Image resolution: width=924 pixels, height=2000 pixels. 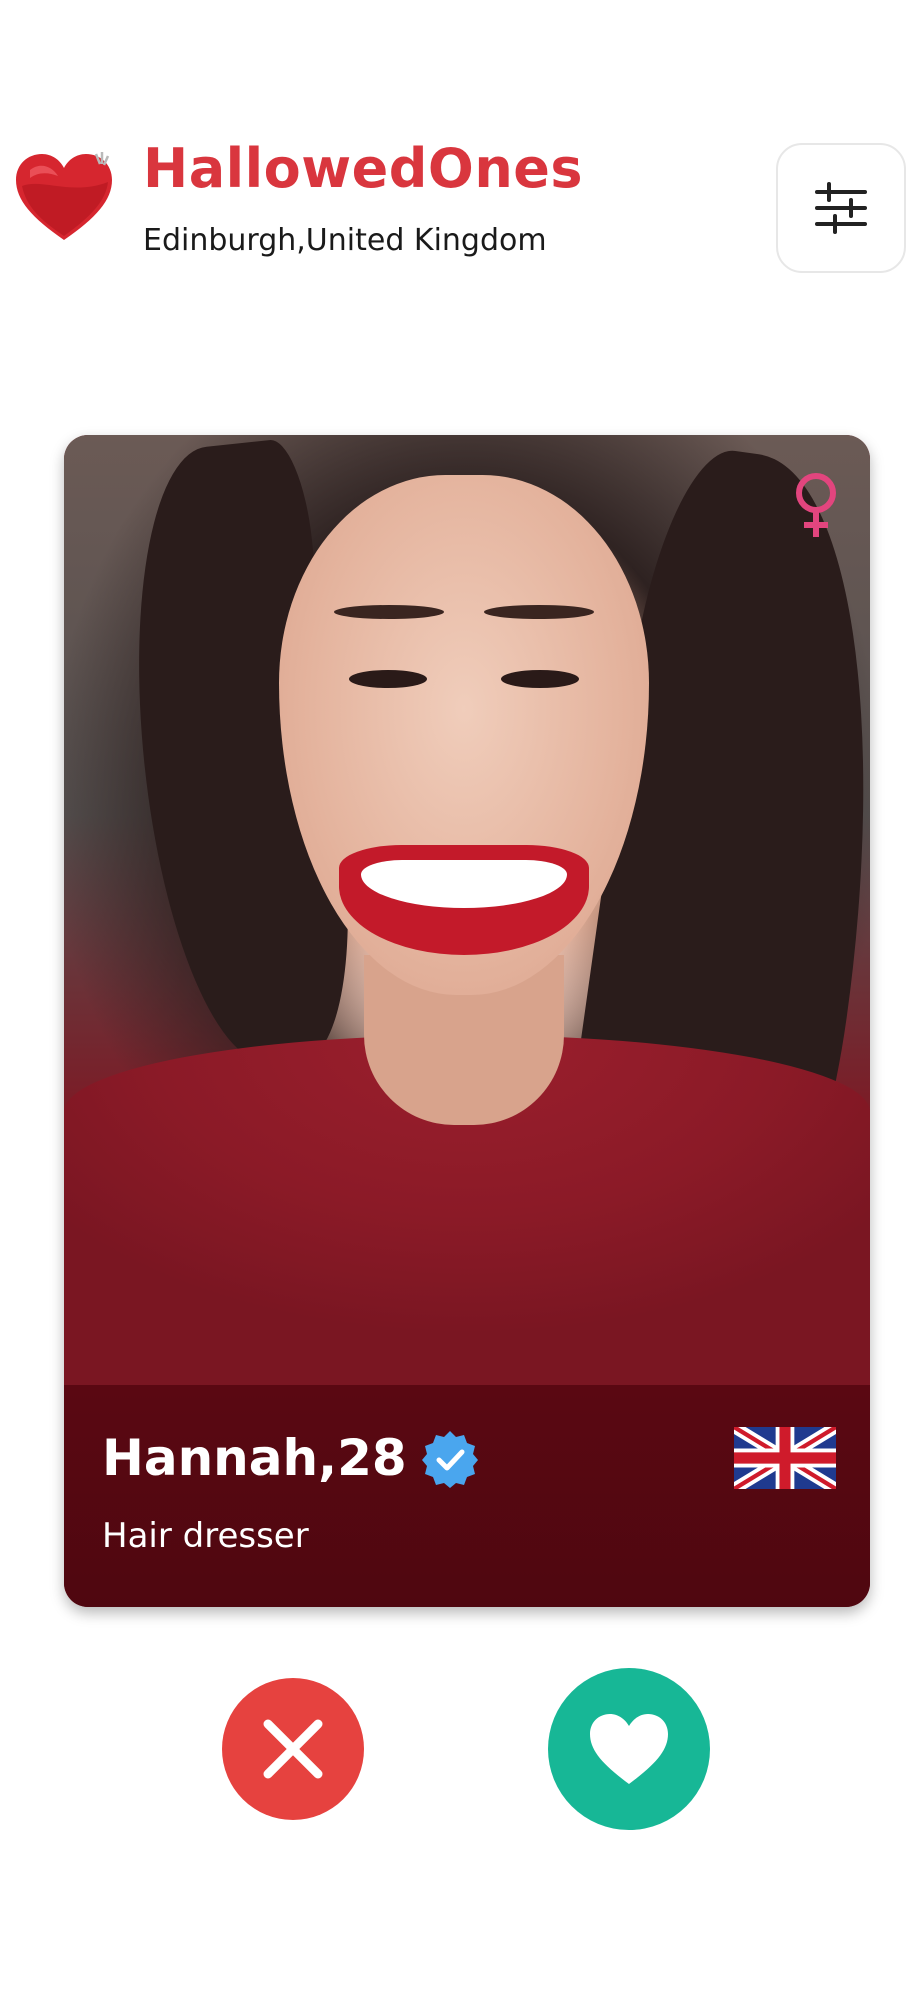 I want to click on female-gender-icon, so click(x=816, y=505).